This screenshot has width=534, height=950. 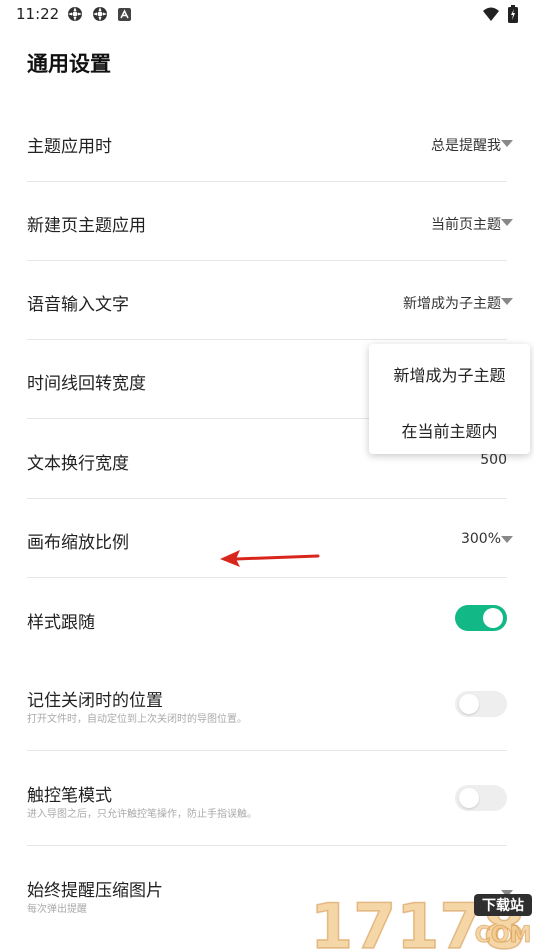 I want to click on status-bar: 11:22, so click(x=267, y=14).